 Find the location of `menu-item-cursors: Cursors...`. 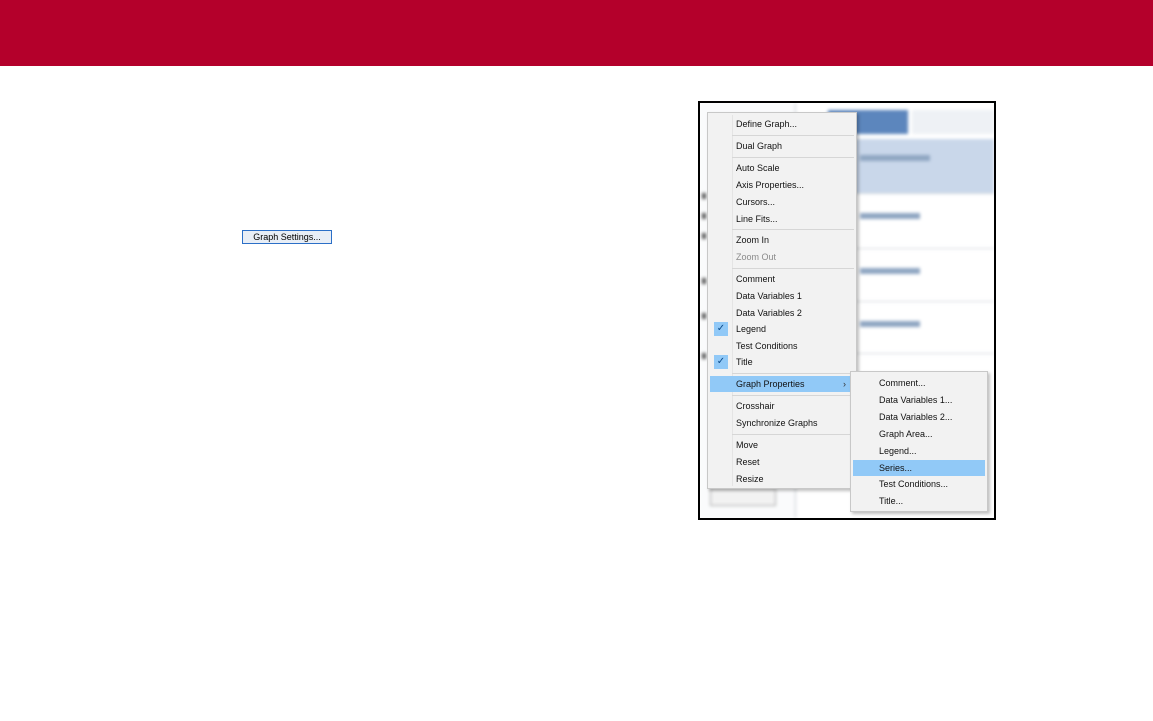

menu-item-cursors: Cursors... is located at coordinates (782, 202).